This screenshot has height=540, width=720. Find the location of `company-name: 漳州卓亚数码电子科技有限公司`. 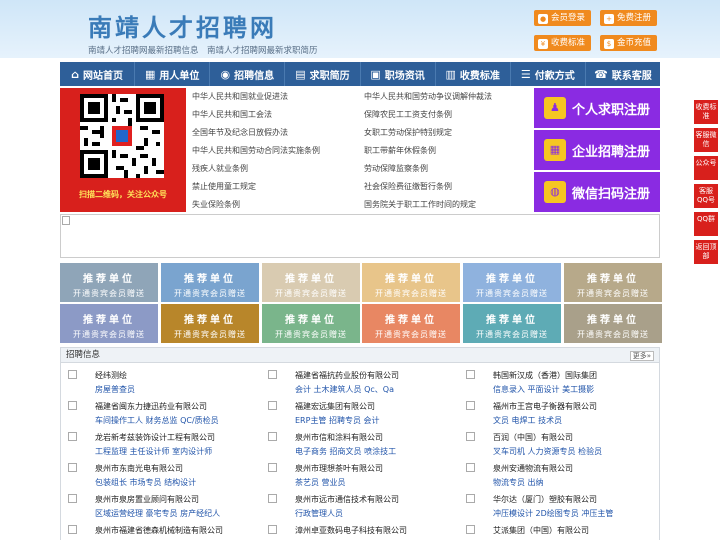

company-name: 漳州卓亚数码电子科技有限公司 is located at coordinates (351, 530).